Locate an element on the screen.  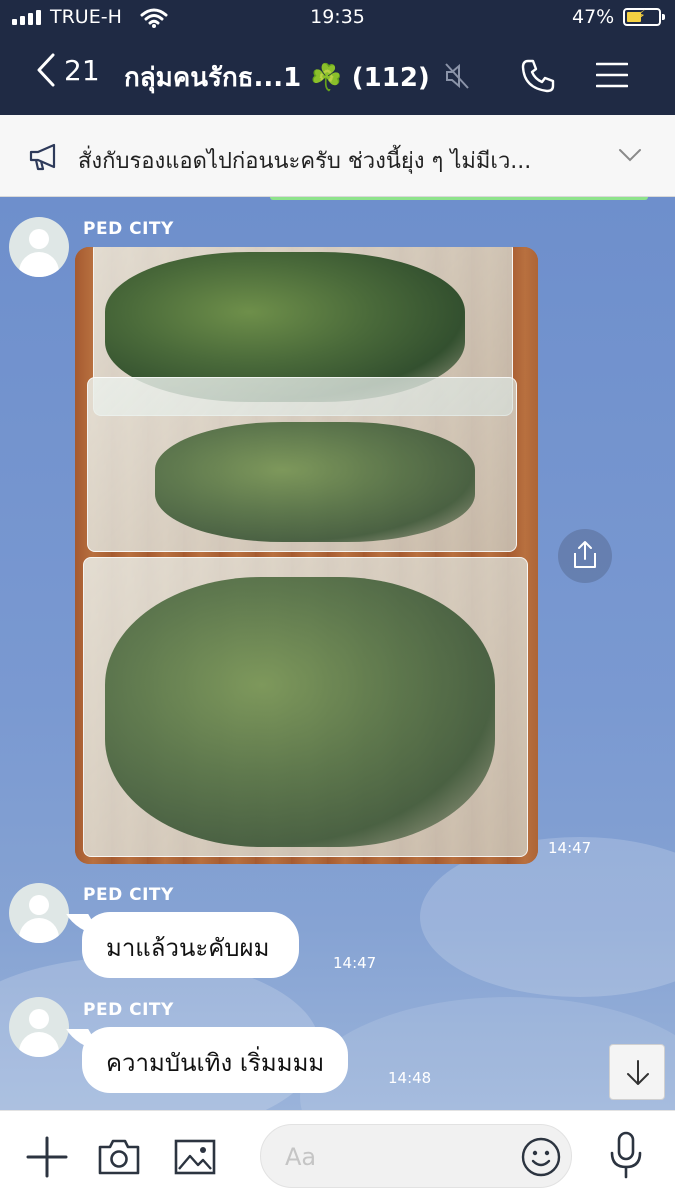
input-placeholder: Aa is located at coordinates (301, 1157).